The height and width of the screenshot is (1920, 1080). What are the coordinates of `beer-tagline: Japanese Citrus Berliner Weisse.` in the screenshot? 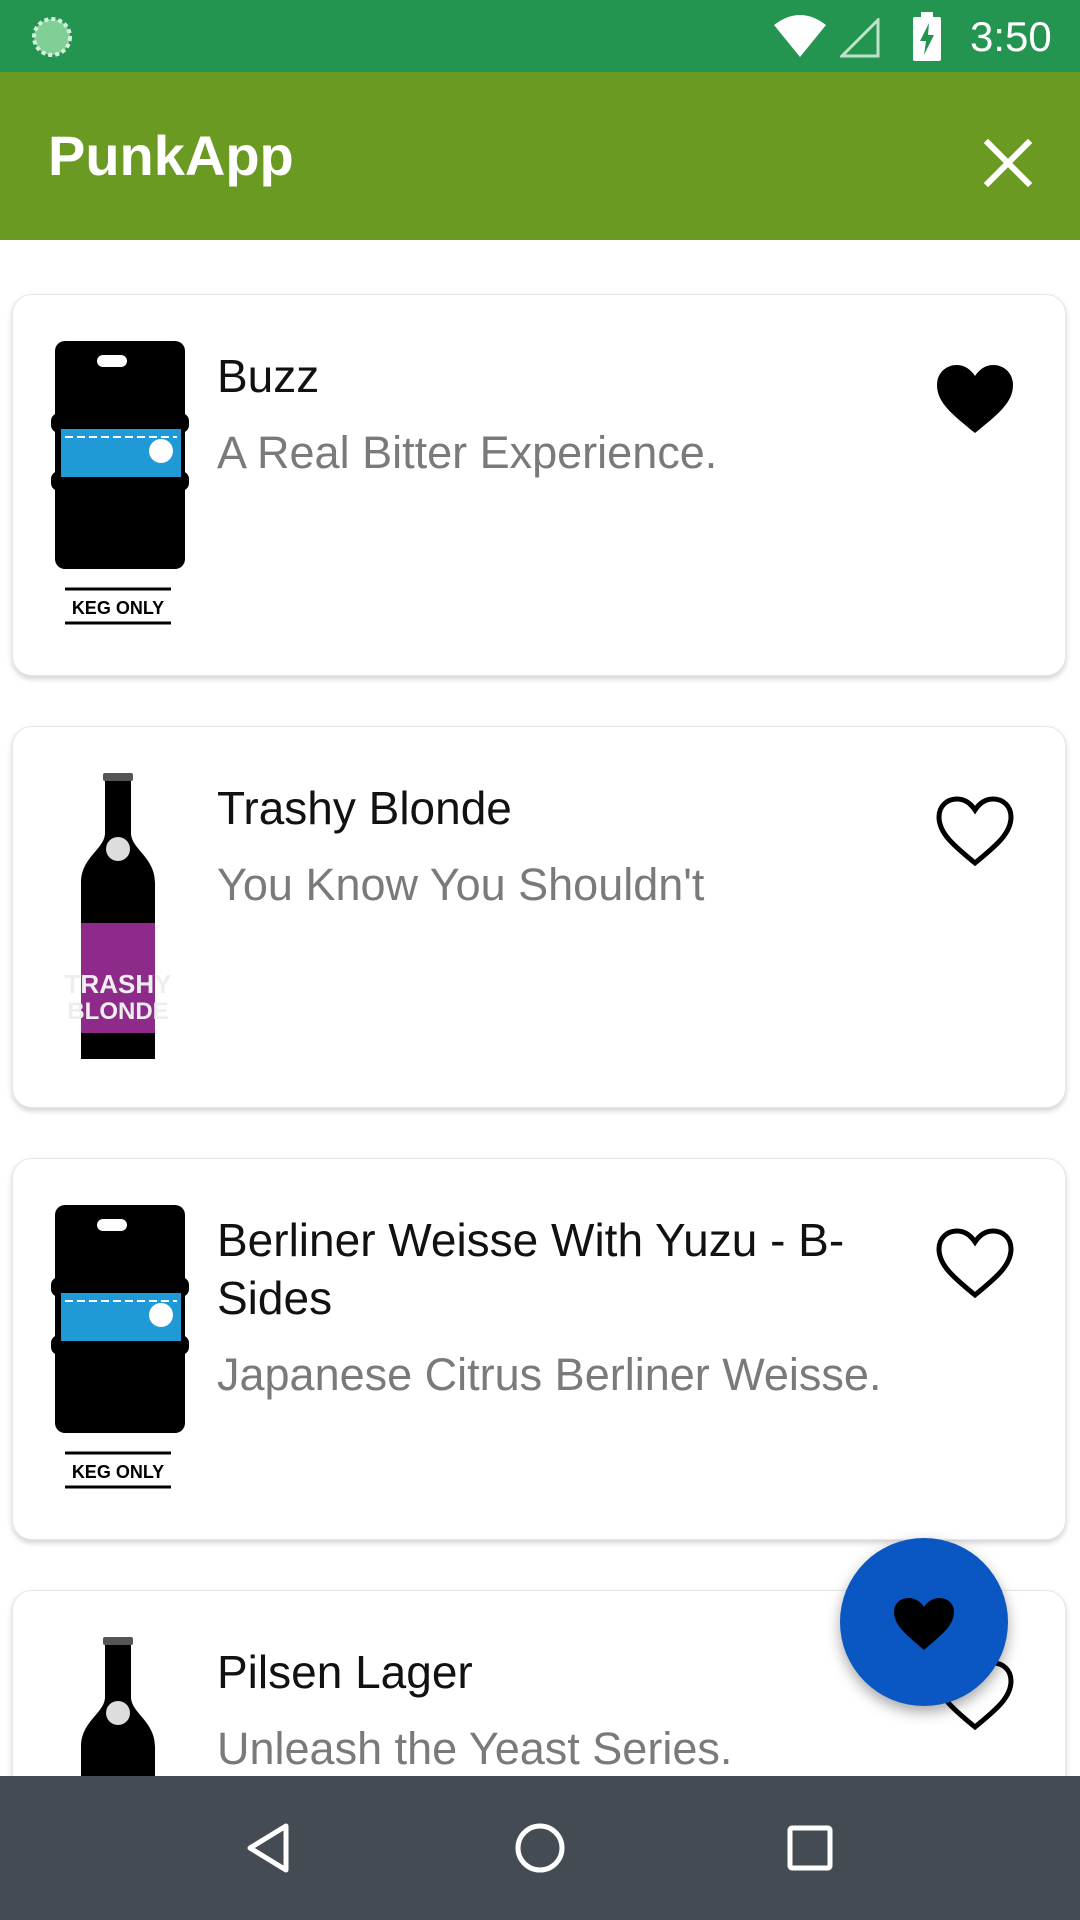 It's located at (549, 1374).